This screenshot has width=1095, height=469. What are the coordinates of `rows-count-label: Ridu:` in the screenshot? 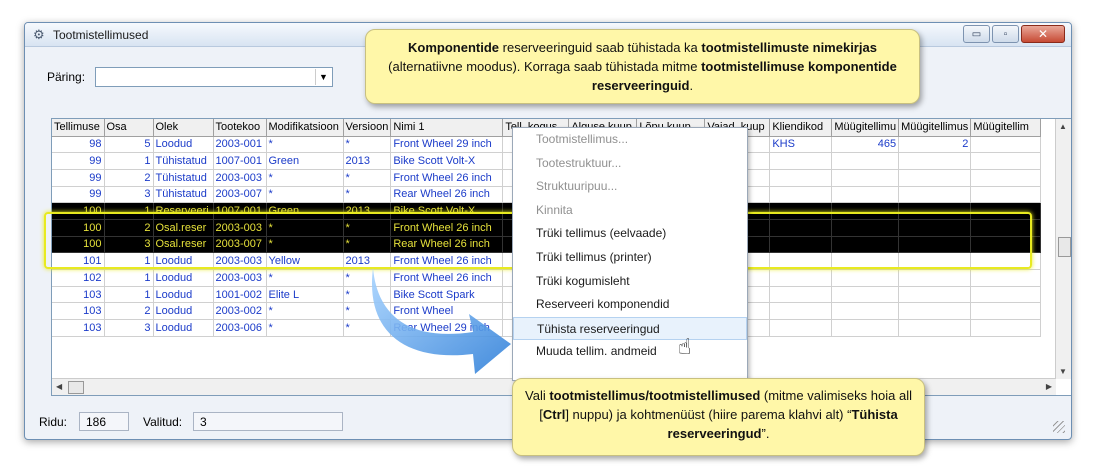 It's located at (53, 422).